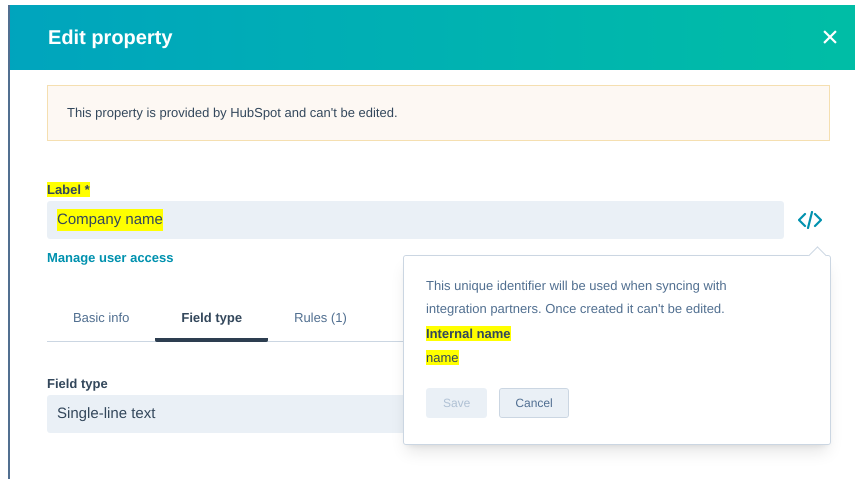  Describe the element at coordinates (211, 320) in the screenshot. I see `tab: Field type` at that location.